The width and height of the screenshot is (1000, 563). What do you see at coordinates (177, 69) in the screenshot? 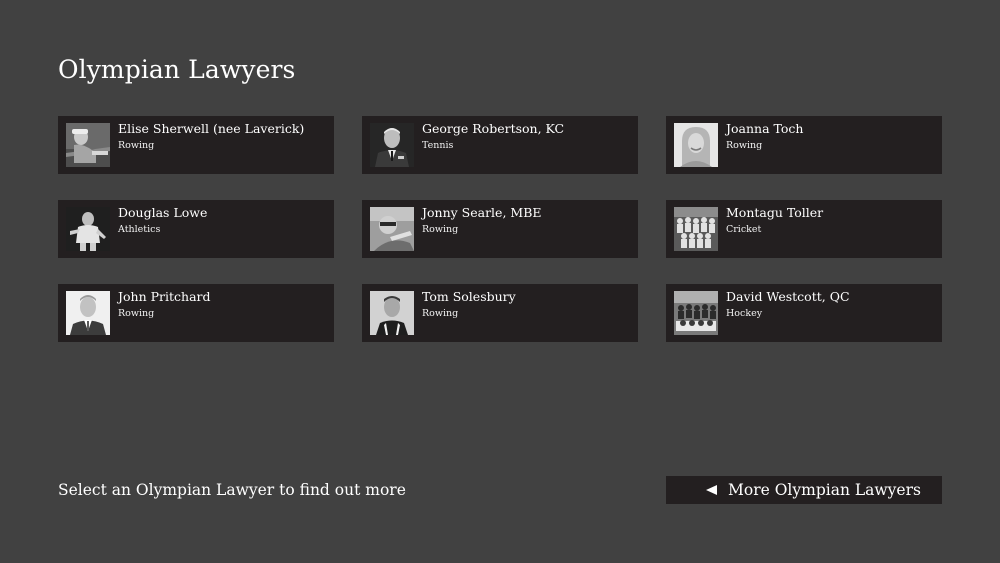
I see `page-title: Olympian Lawyers` at bounding box center [177, 69].